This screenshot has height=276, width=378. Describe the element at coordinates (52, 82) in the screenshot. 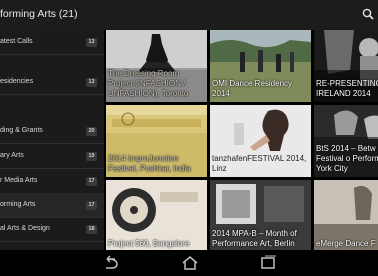

I see `sidebar-item-residencies: esidencies 13` at that location.